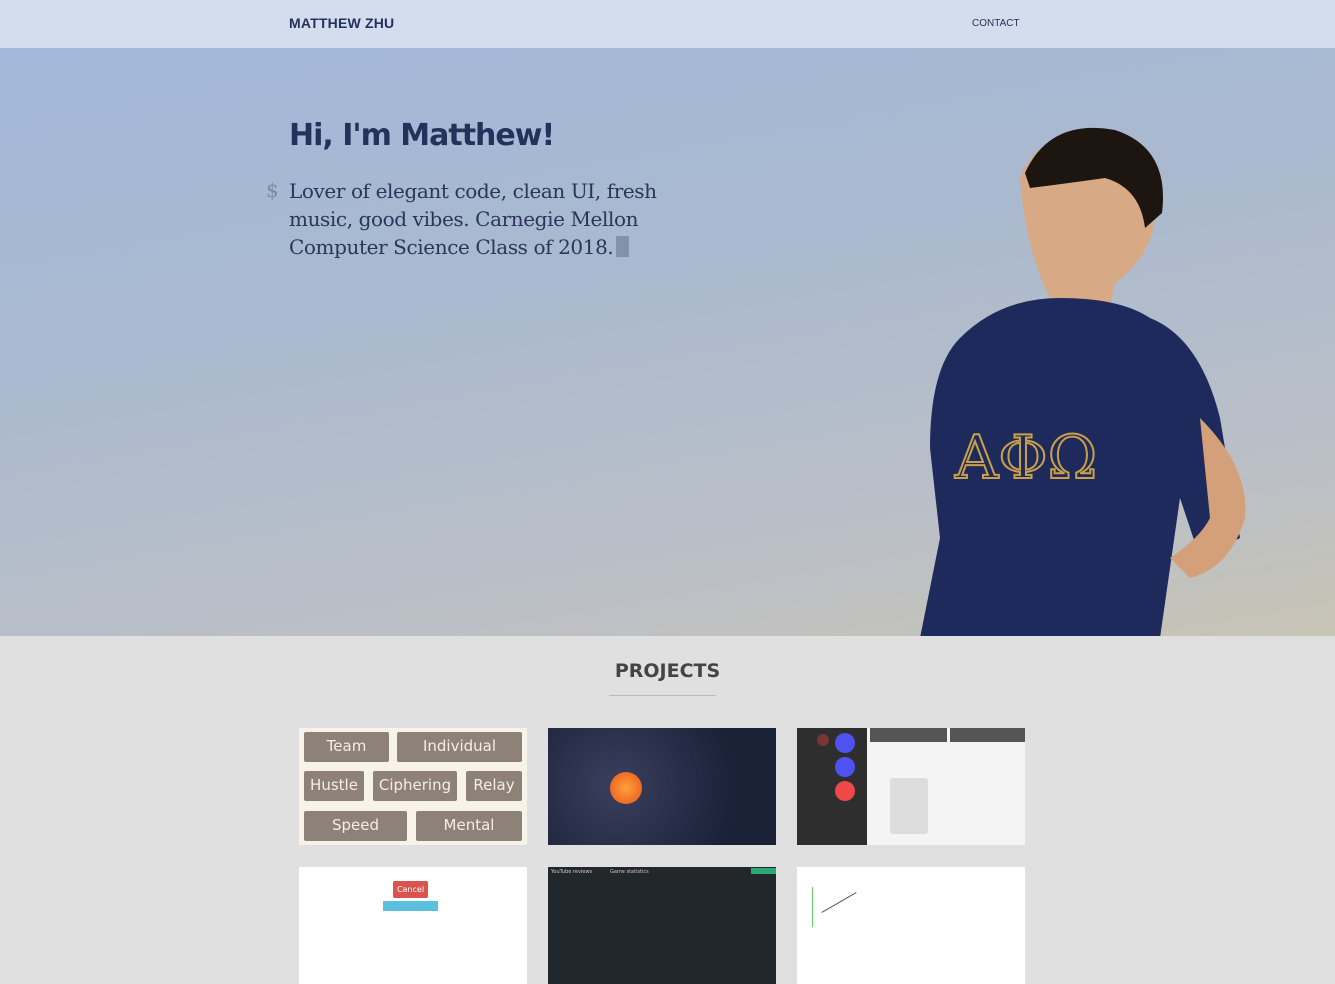  What do you see at coordinates (667, 24) in the screenshot?
I see `top-nav: MATTHEW ZHU CONTACT` at bounding box center [667, 24].